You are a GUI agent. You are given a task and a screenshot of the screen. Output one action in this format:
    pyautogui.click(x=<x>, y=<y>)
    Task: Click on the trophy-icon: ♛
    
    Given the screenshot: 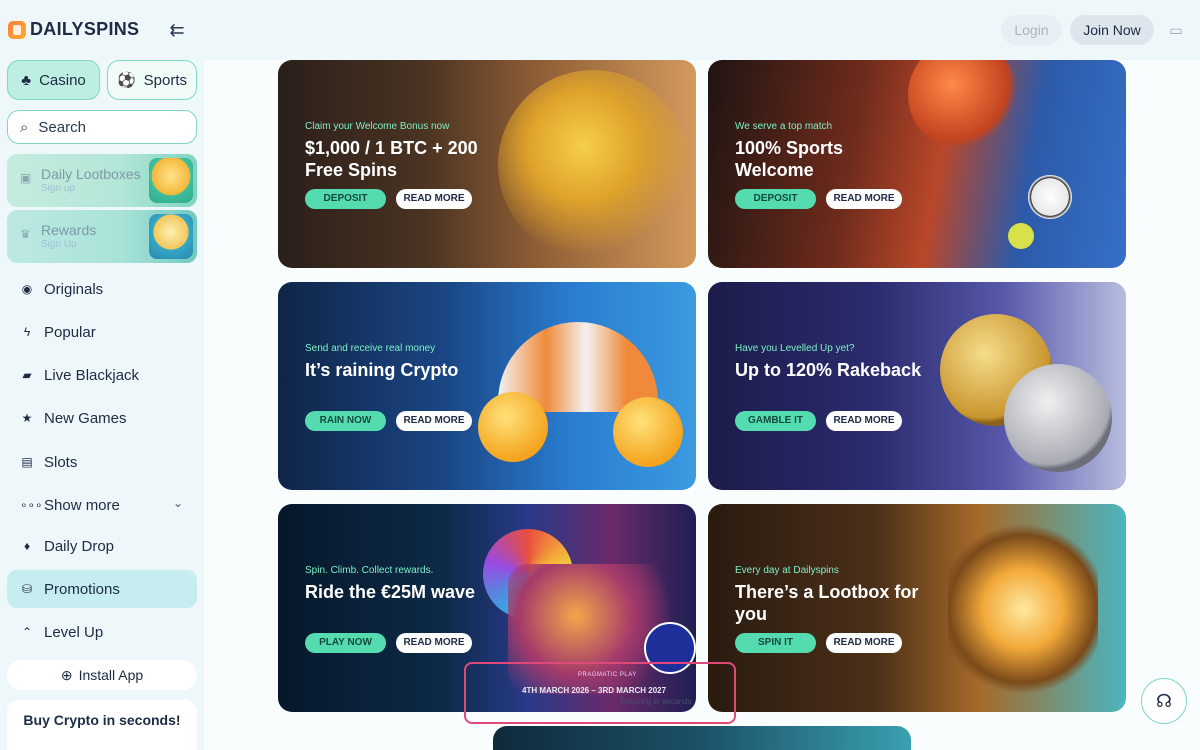 What is the action you would take?
    pyautogui.click(x=25, y=234)
    